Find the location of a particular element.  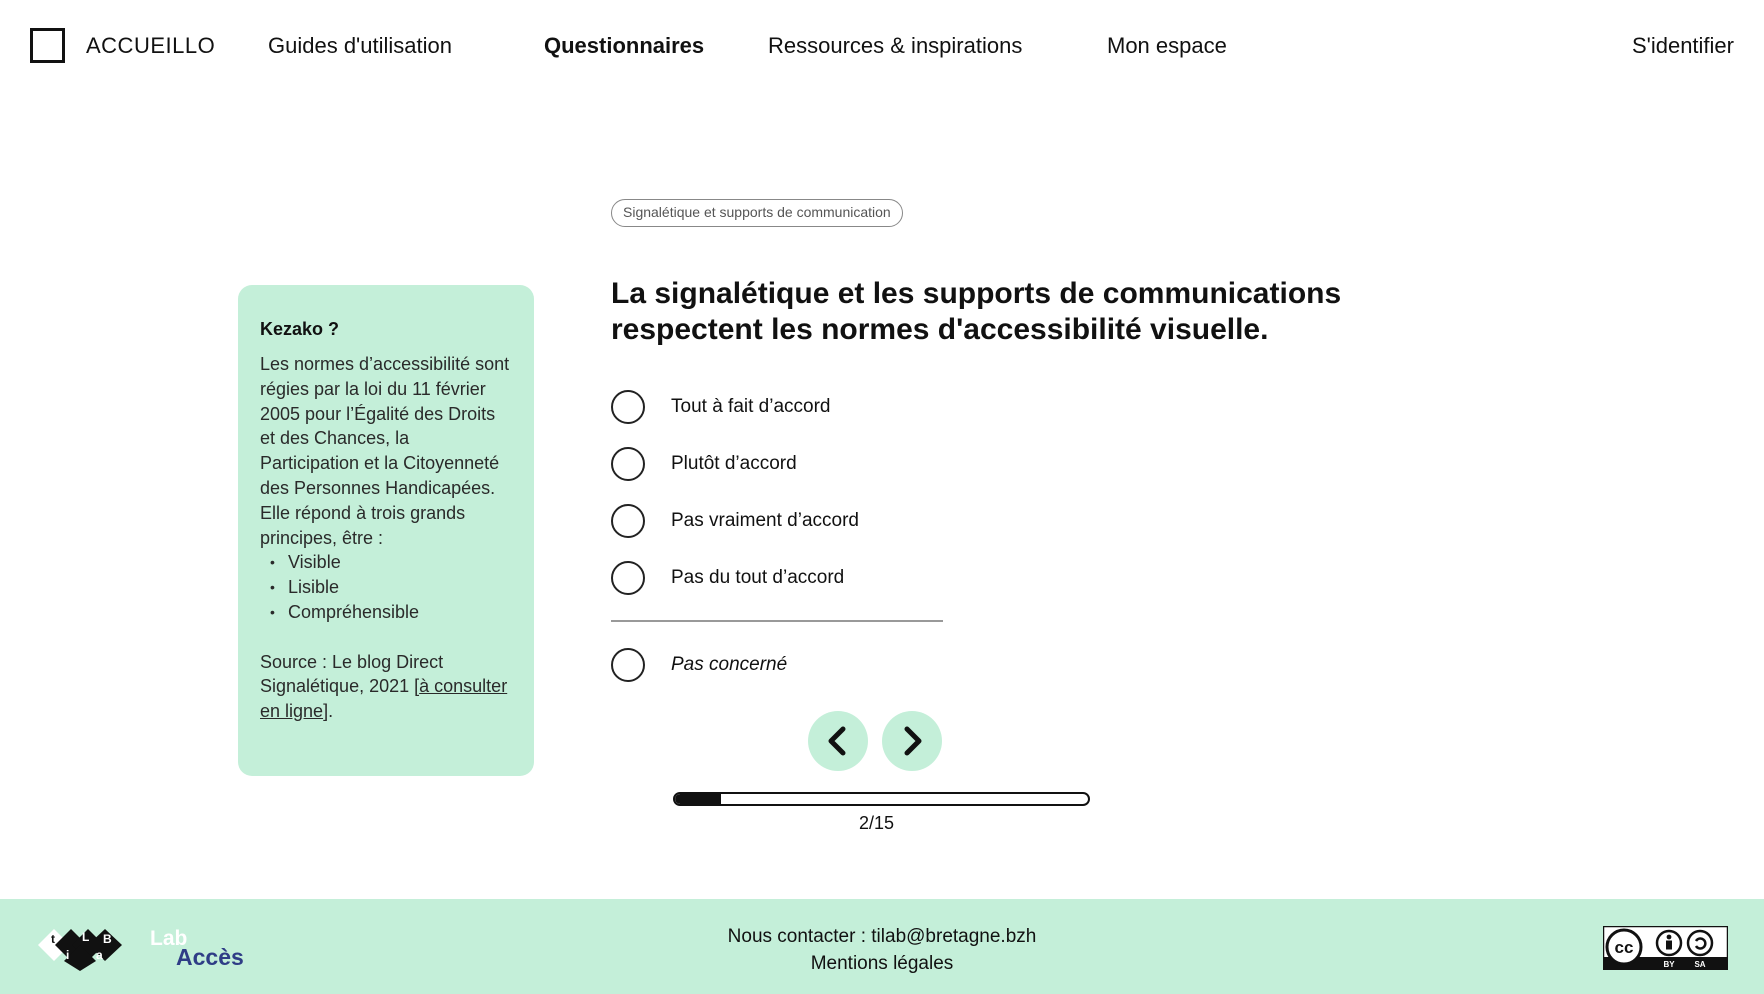

nav-guides: Guides d'utilisation is located at coordinates (360, 46).